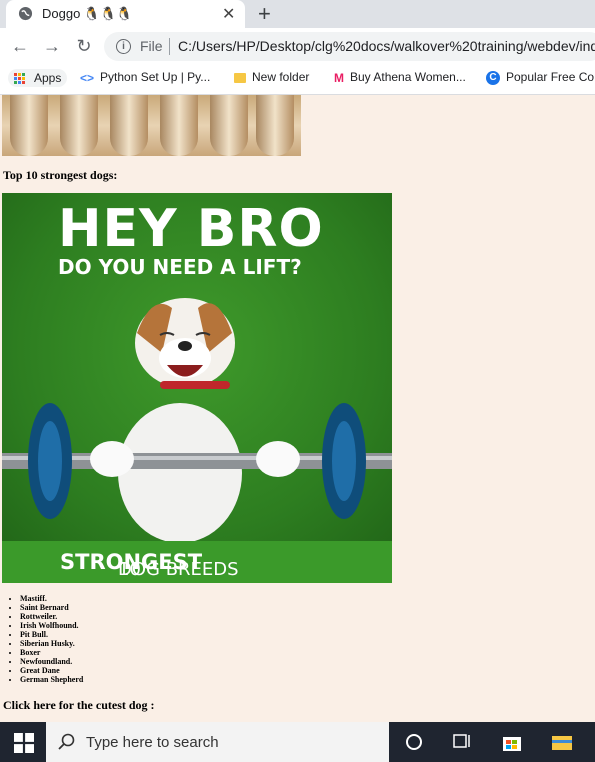 The image size is (595, 762). What do you see at coordinates (60, 175) in the screenshot?
I see `strongest-dogs-heading: Top 10 strongest dogs:` at bounding box center [60, 175].